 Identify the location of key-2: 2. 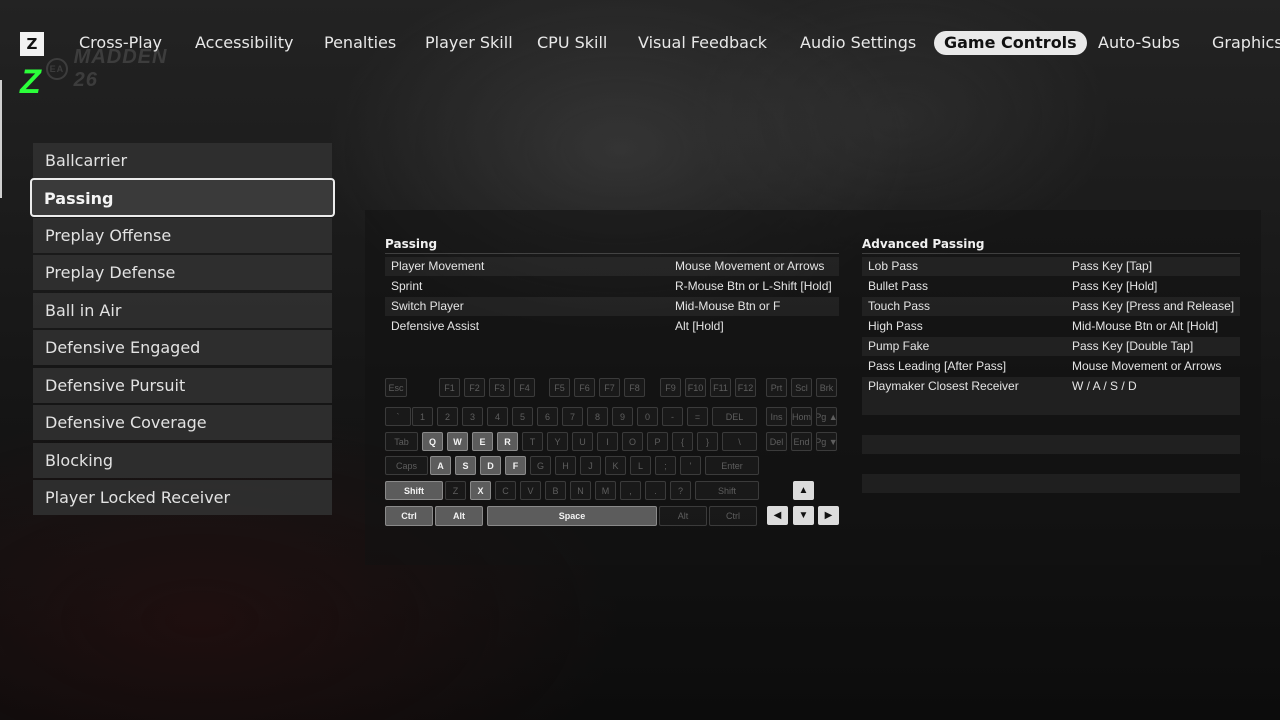
(447, 416).